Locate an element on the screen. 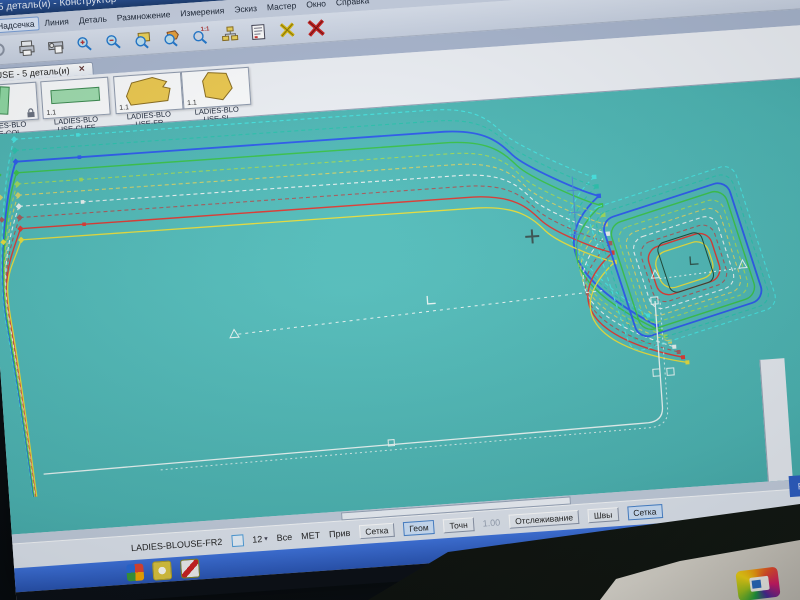  cuff-shape is located at coordinates (75, 95).